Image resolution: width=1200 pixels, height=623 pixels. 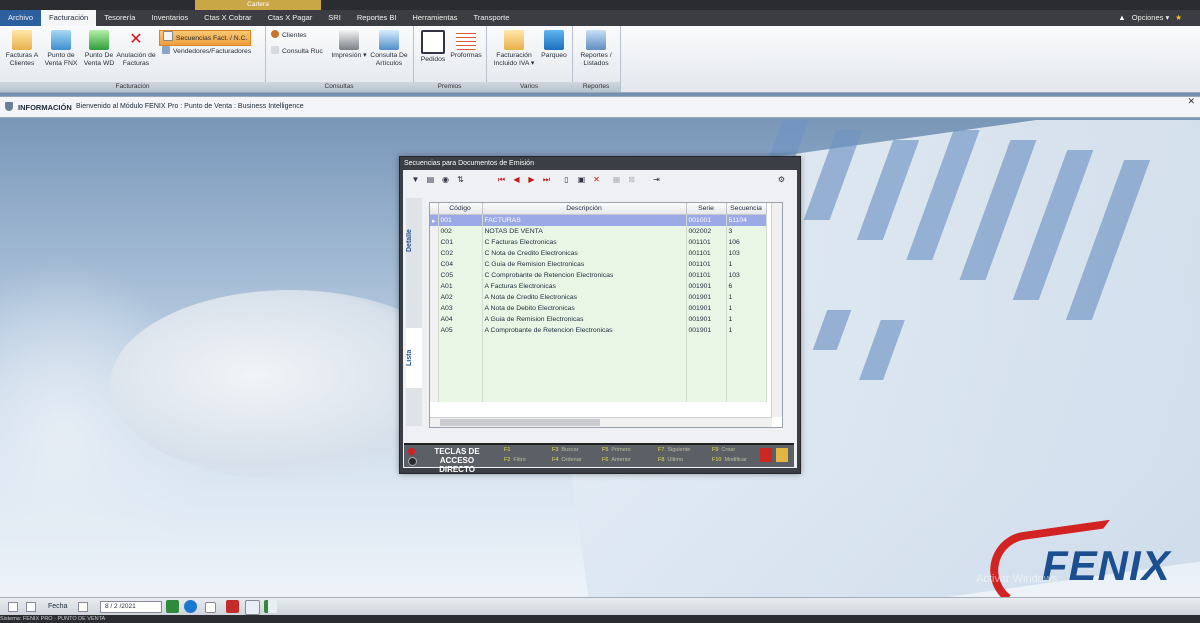 I want to click on parqueo-button: Parqueo, so click(x=554, y=44).